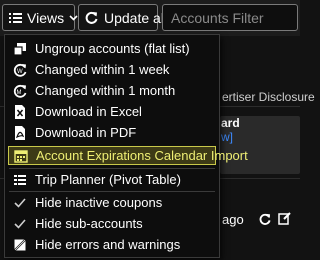  What do you see at coordinates (20, 132) in the screenshot?
I see `pdf-file-icon` at bounding box center [20, 132].